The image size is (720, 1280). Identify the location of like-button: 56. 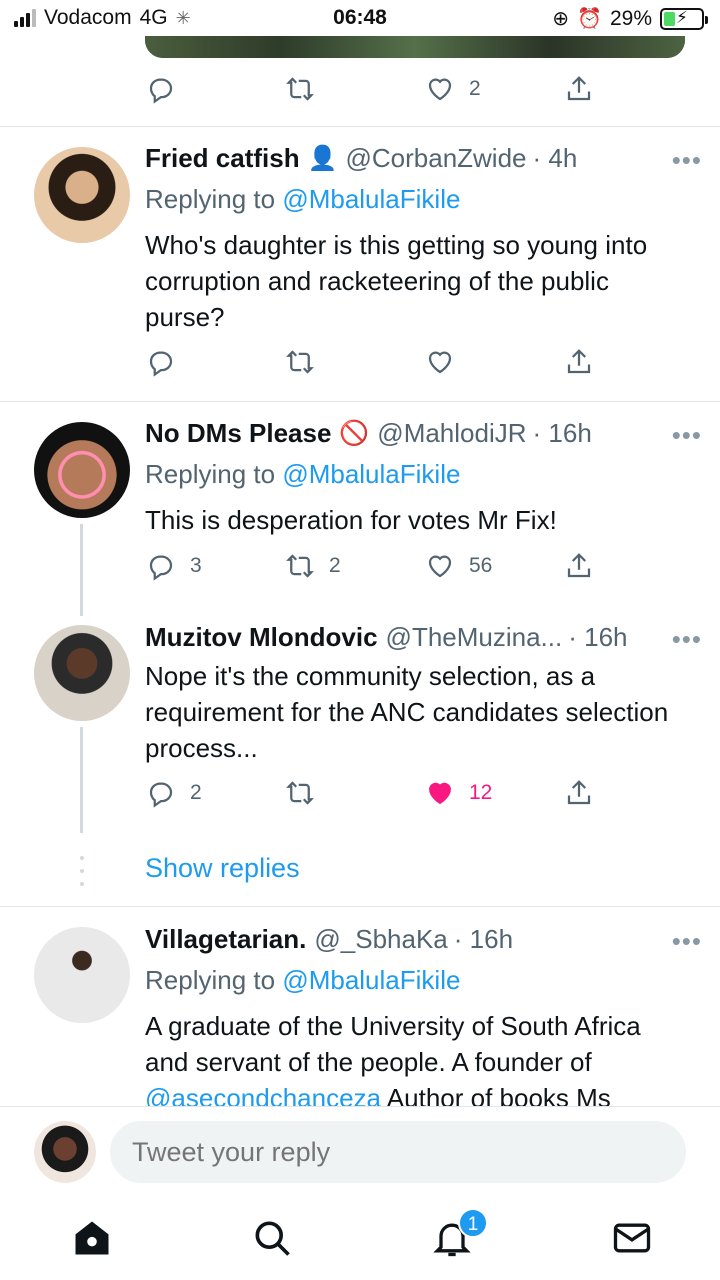
(458, 566).